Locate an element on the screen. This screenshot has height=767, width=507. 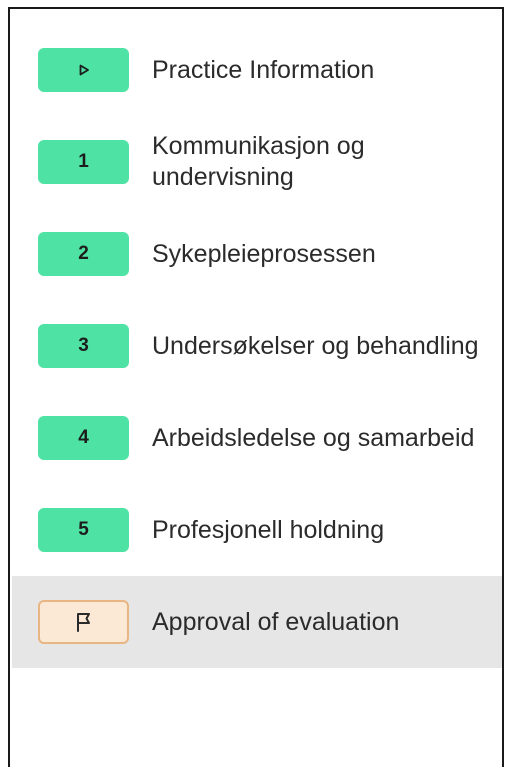
nav-item-label: Kommunikasjon og undervisning is located at coordinates (258, 161).